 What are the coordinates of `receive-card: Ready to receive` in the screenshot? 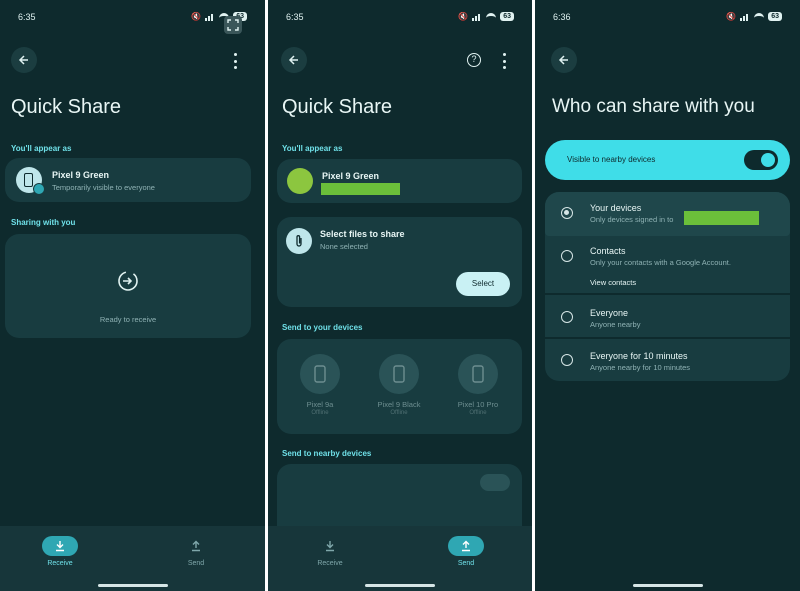 It's located at (128, 286).